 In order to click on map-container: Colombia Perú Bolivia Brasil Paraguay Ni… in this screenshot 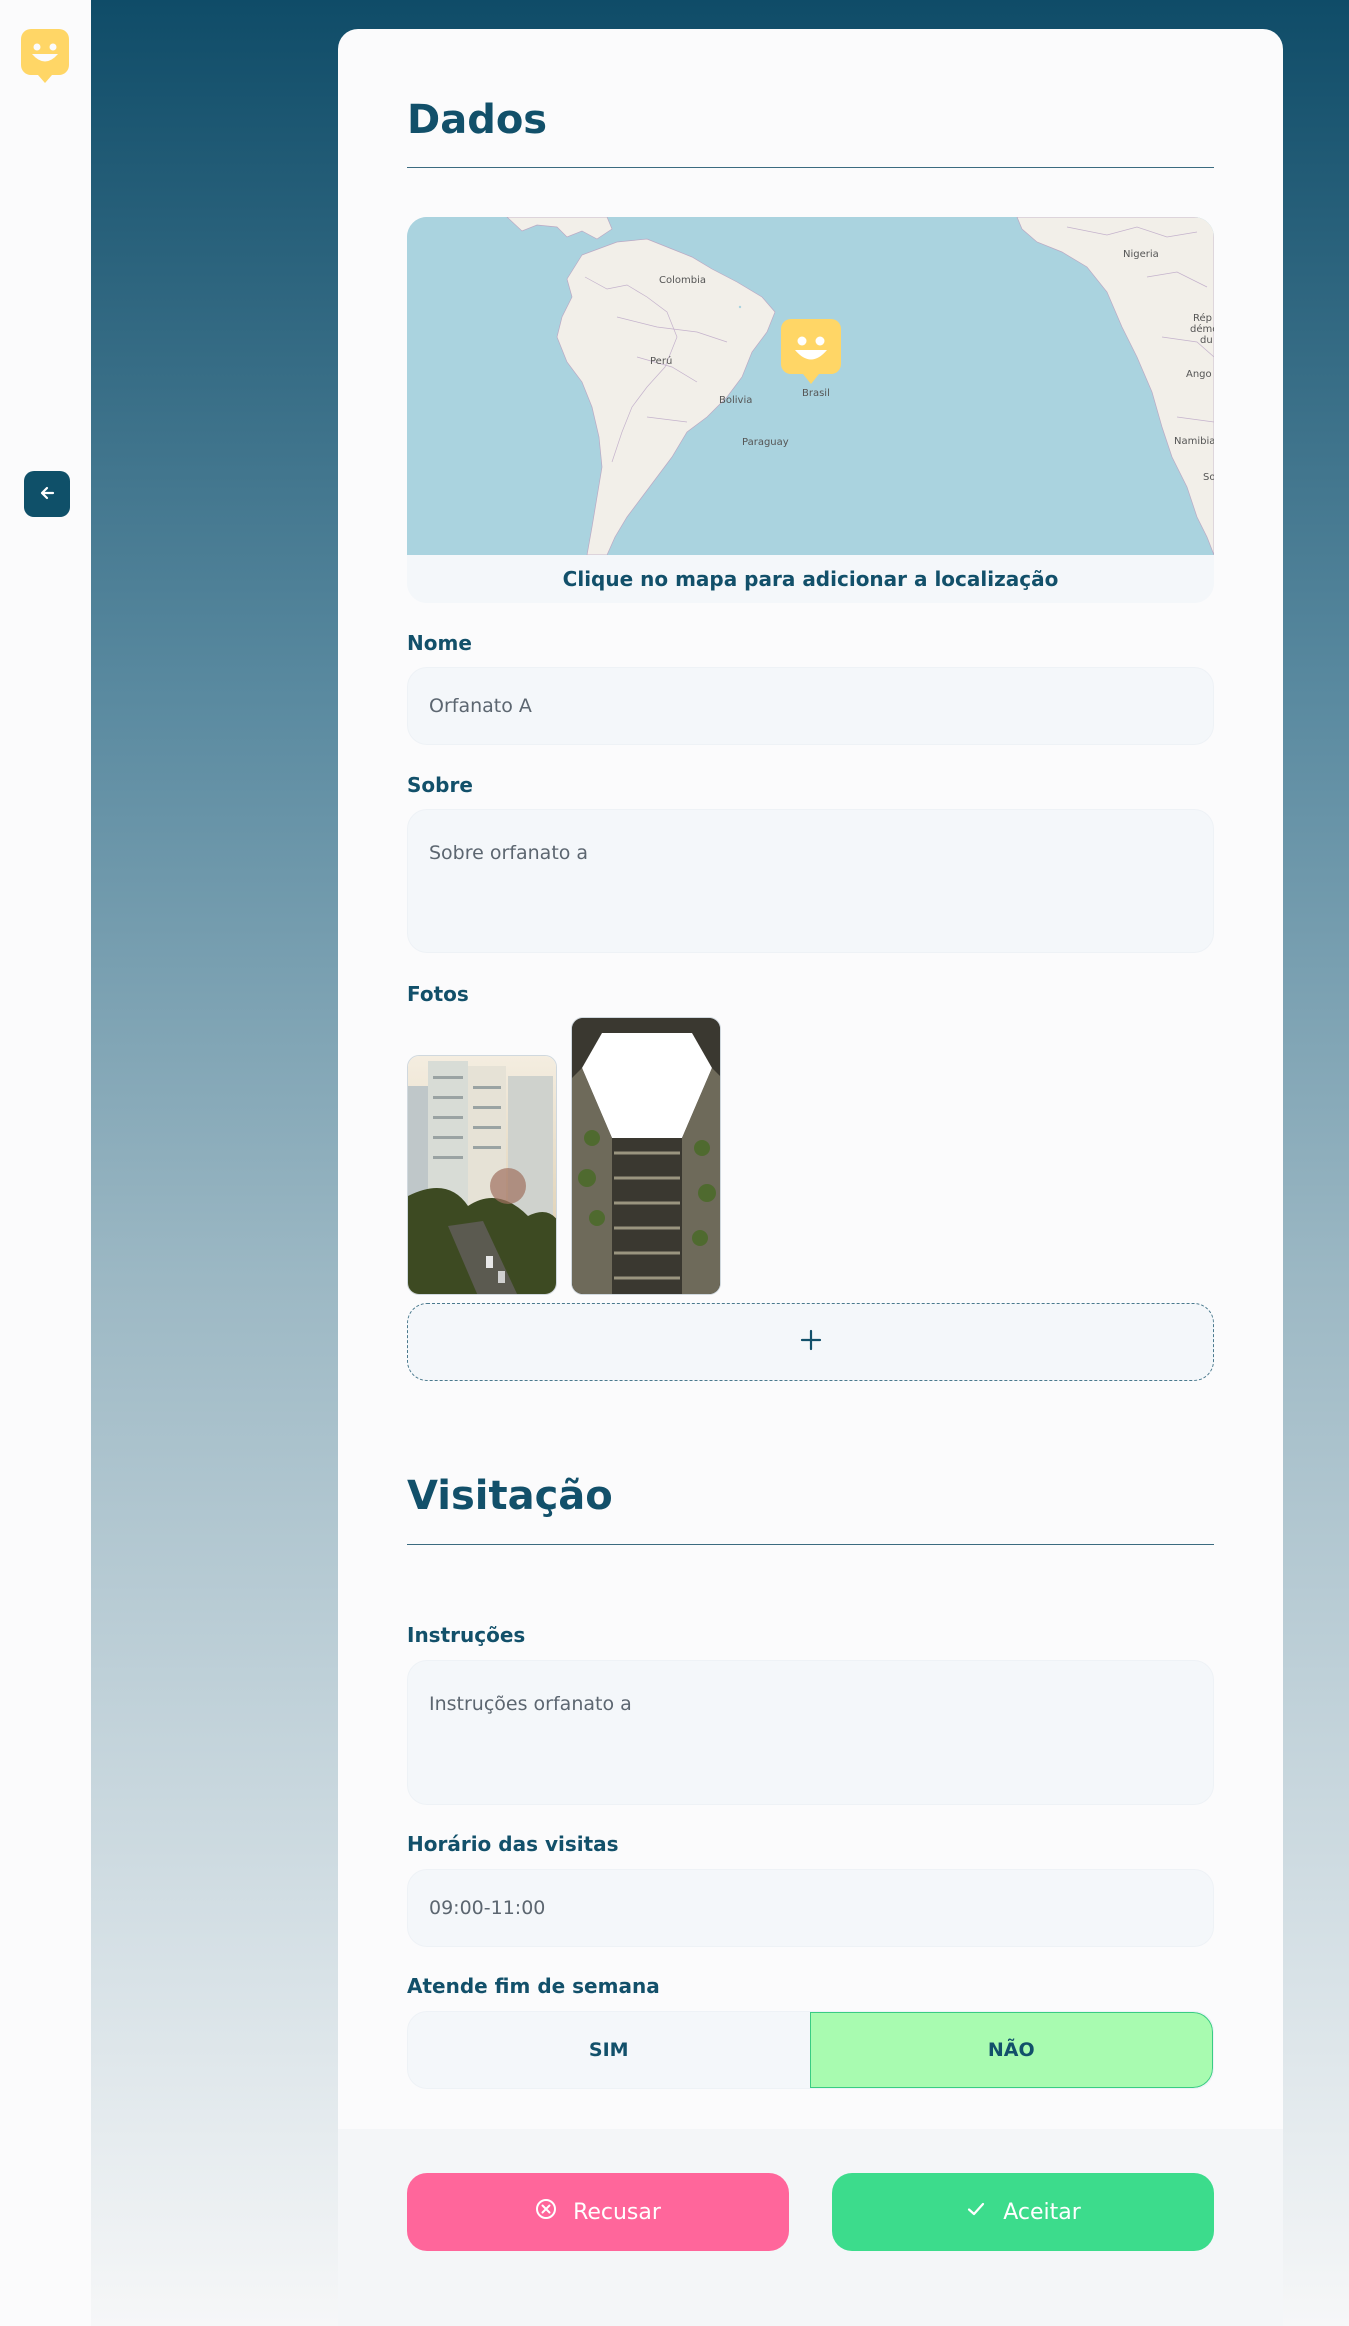, I will do `click(810, 410)`.